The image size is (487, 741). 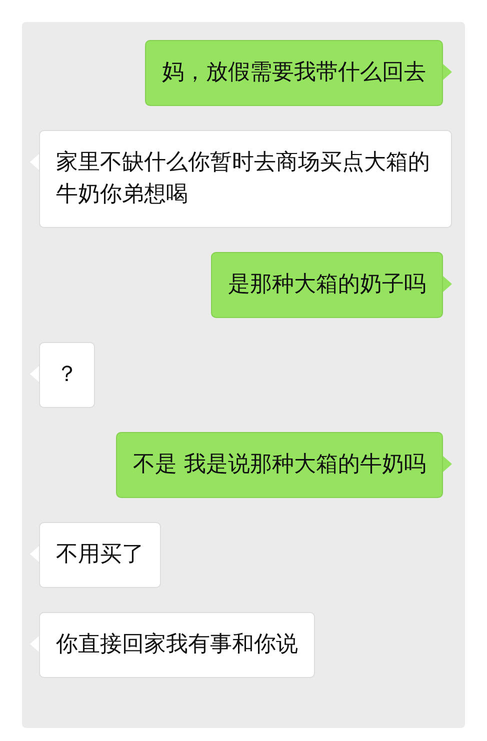 I want to click on message-bubble: 你直接回家我有事和你说, so click(x=177, y=645).